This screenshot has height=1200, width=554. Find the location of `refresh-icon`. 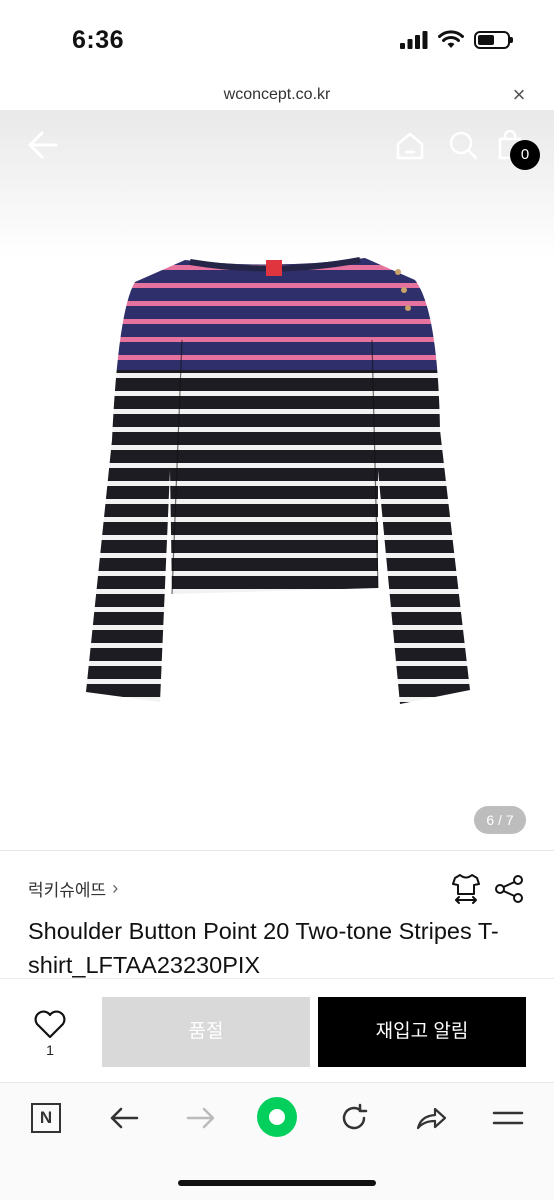

refresh-icon is located at coordinates (355, 1116).